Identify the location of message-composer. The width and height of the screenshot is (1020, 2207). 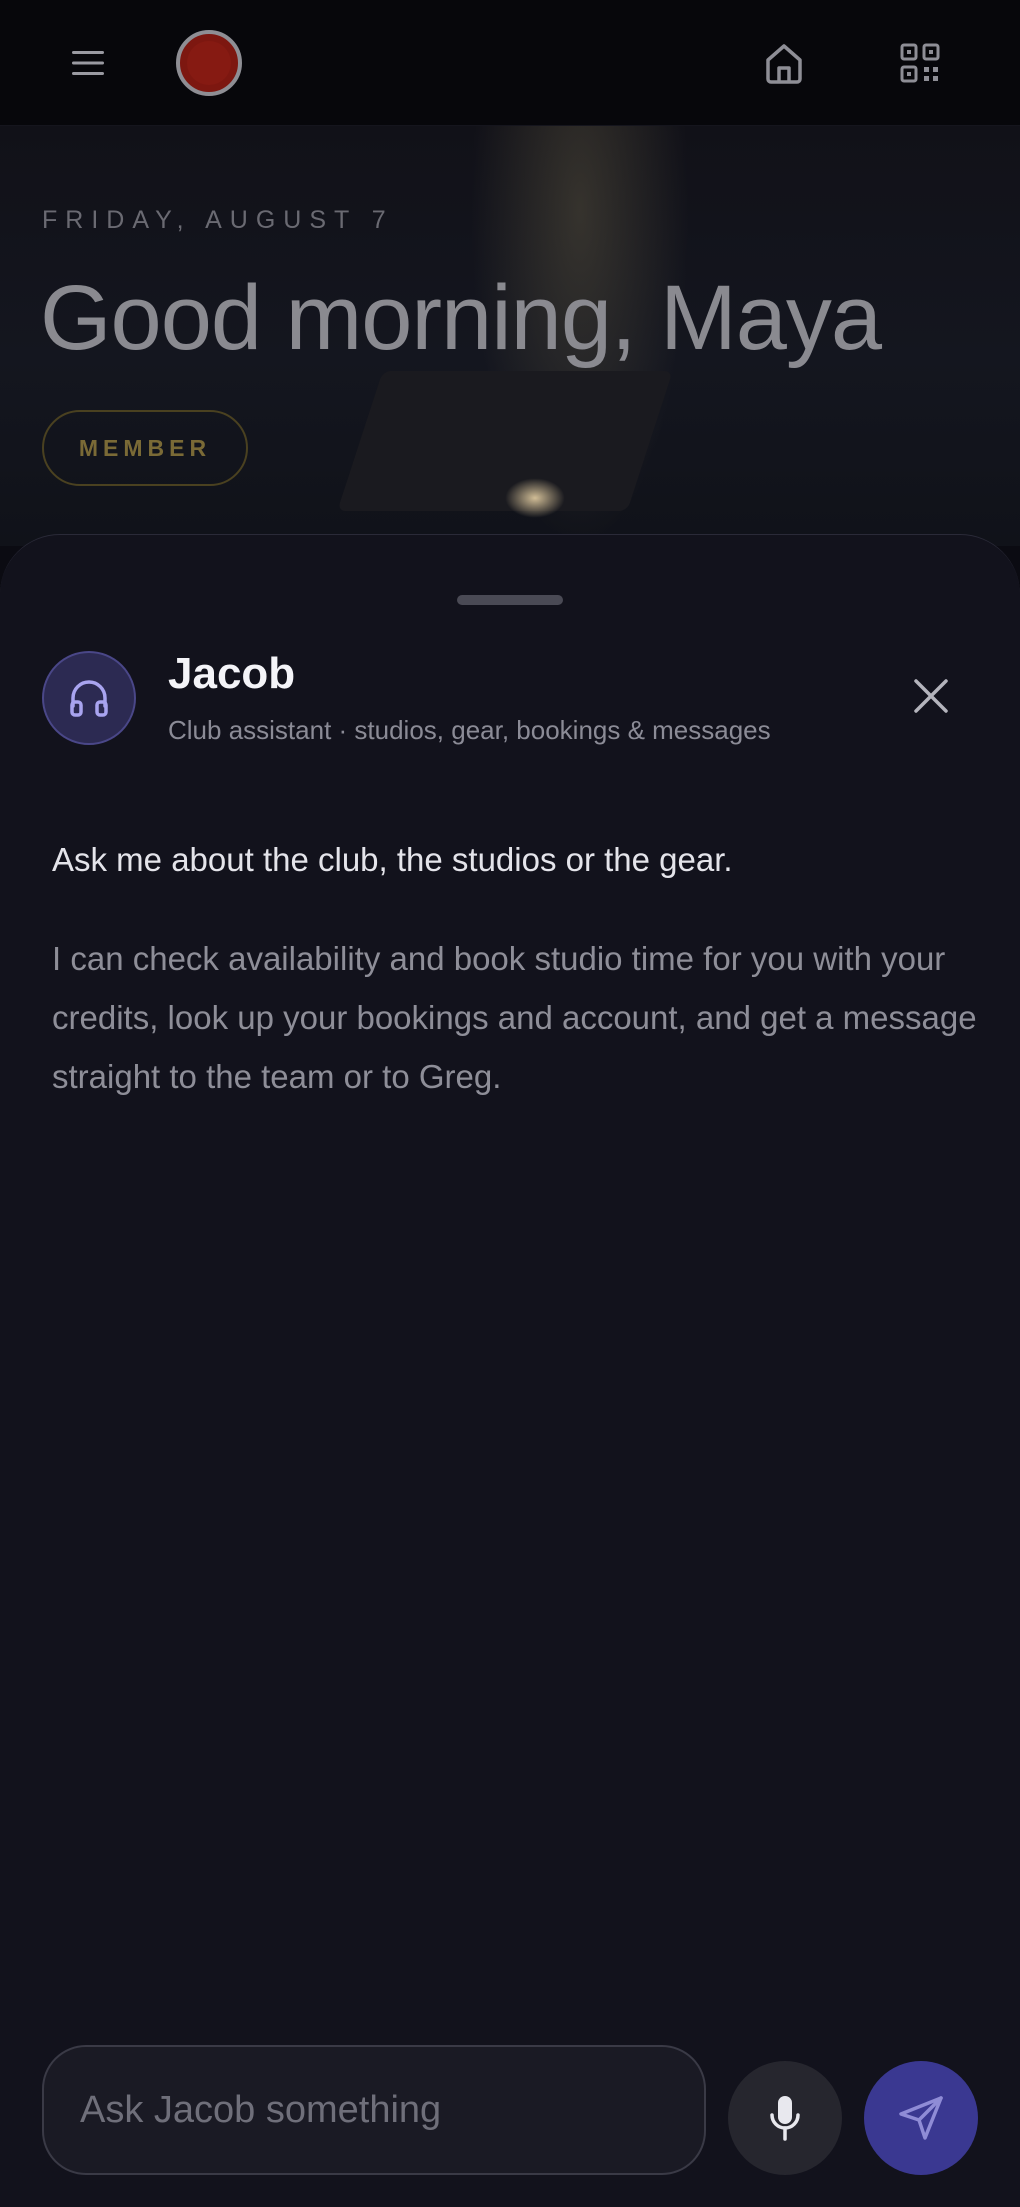
(374, 2110).